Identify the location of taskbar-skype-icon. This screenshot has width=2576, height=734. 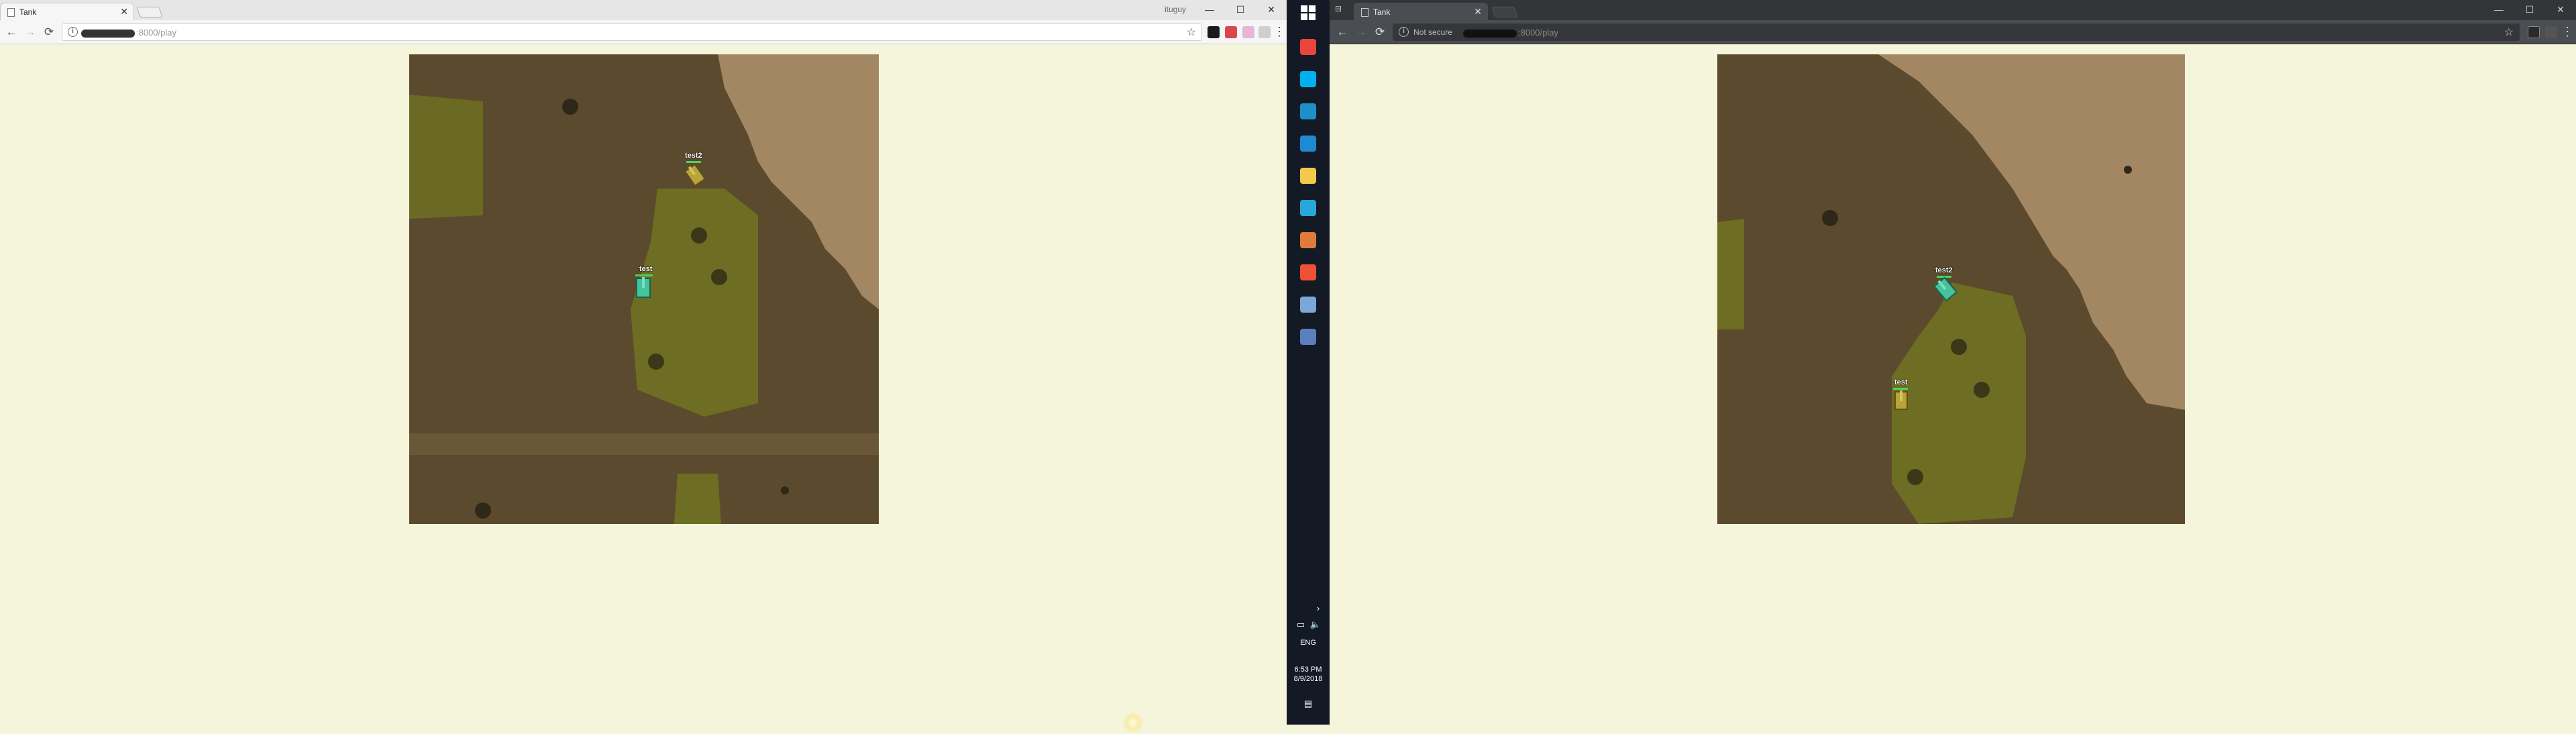
(1308, 79).